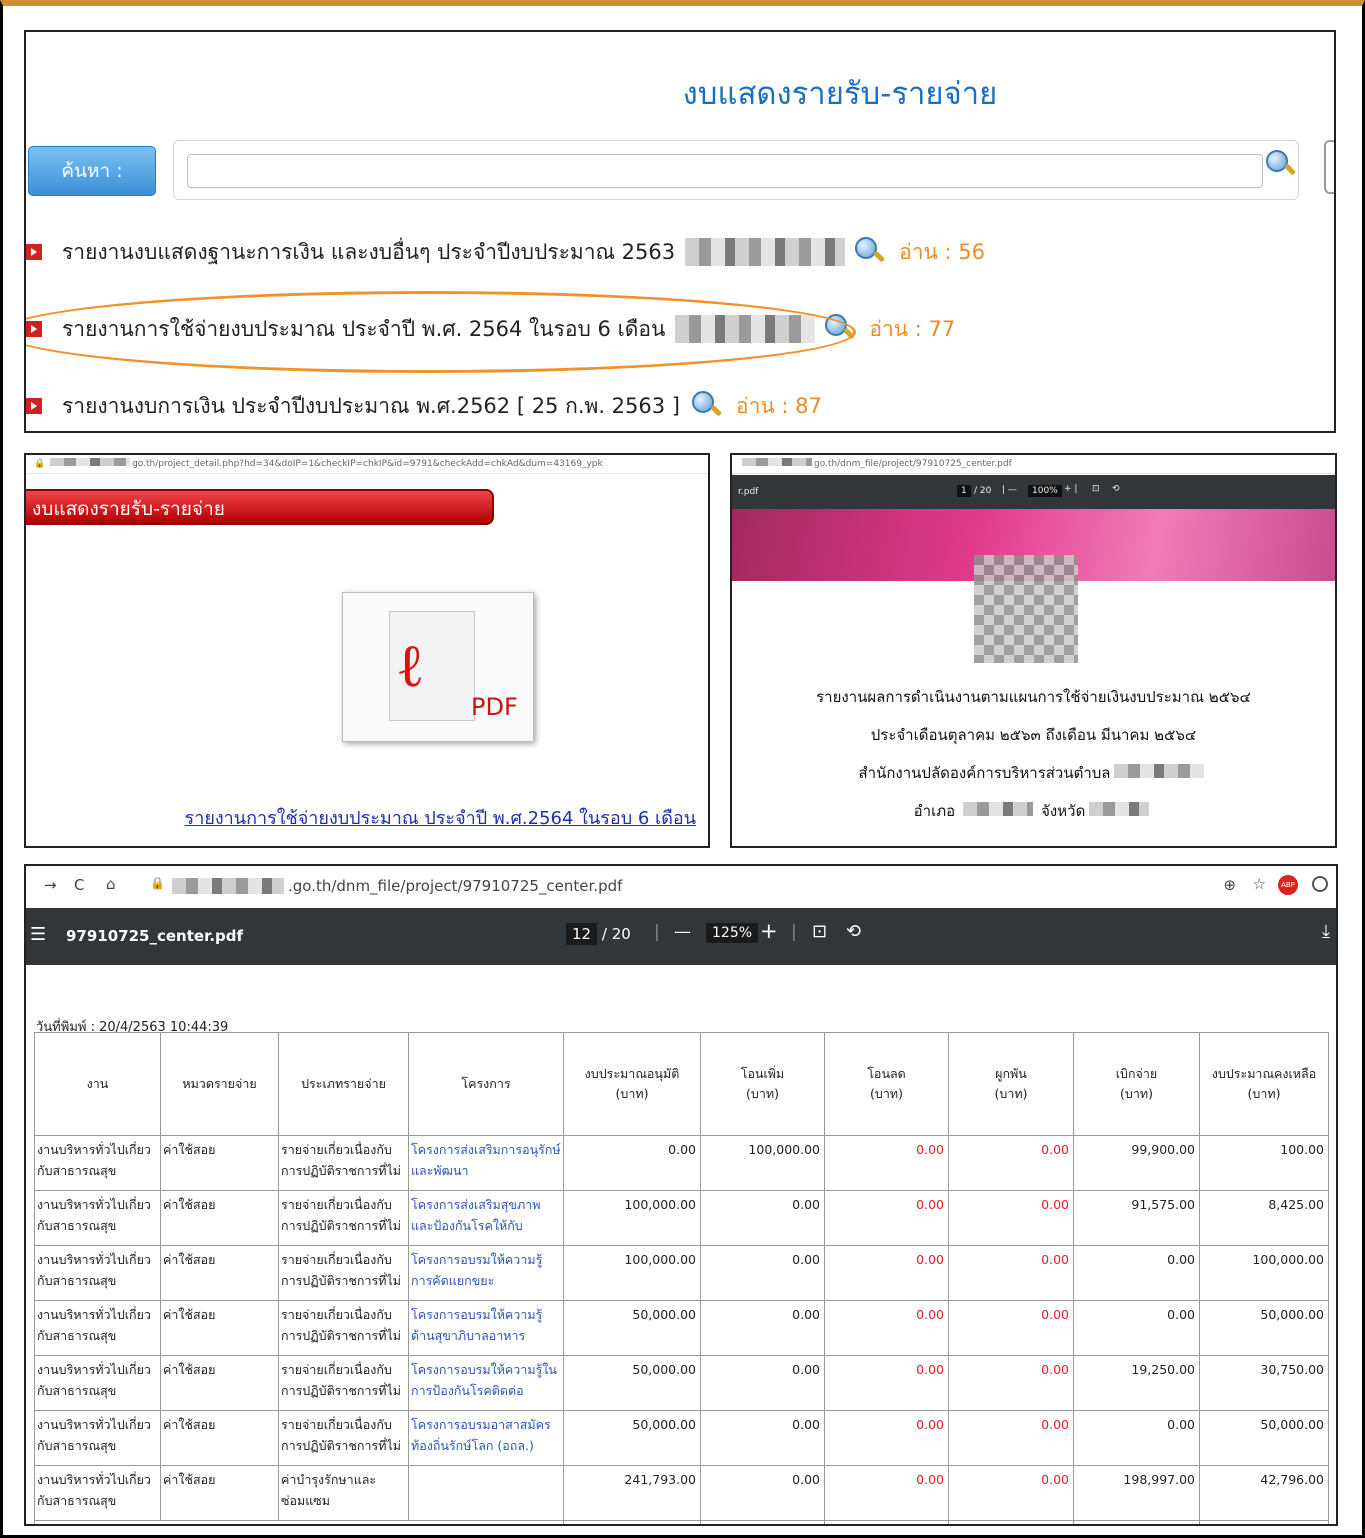  What do you see at coordinates (38, 934) in the screenshot?
I see `menu-icon: ☰` at bounding box center [38, 934].